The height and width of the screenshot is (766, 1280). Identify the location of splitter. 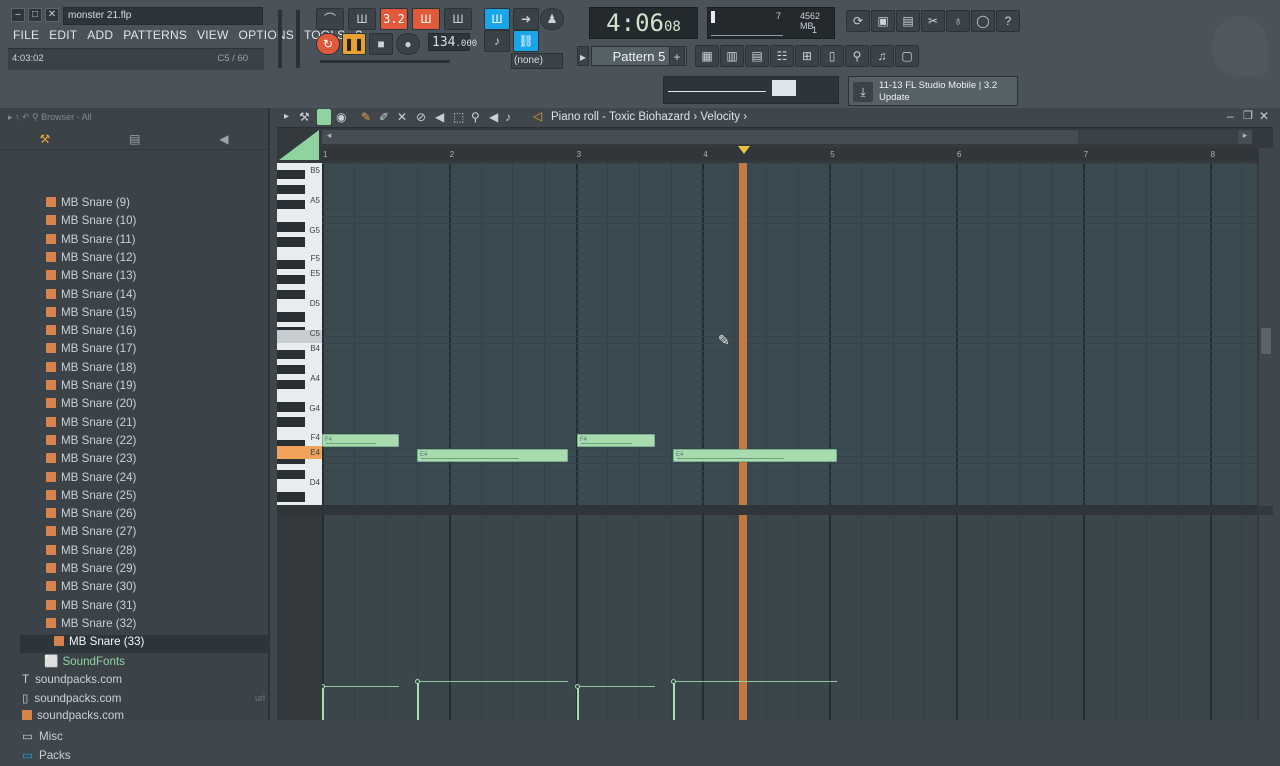
(767, 510).